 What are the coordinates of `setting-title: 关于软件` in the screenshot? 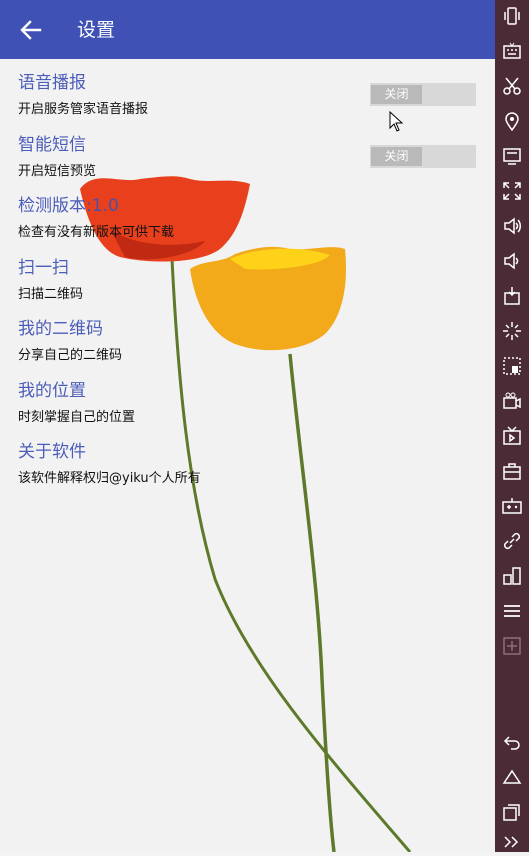 It's located at (52, 452).